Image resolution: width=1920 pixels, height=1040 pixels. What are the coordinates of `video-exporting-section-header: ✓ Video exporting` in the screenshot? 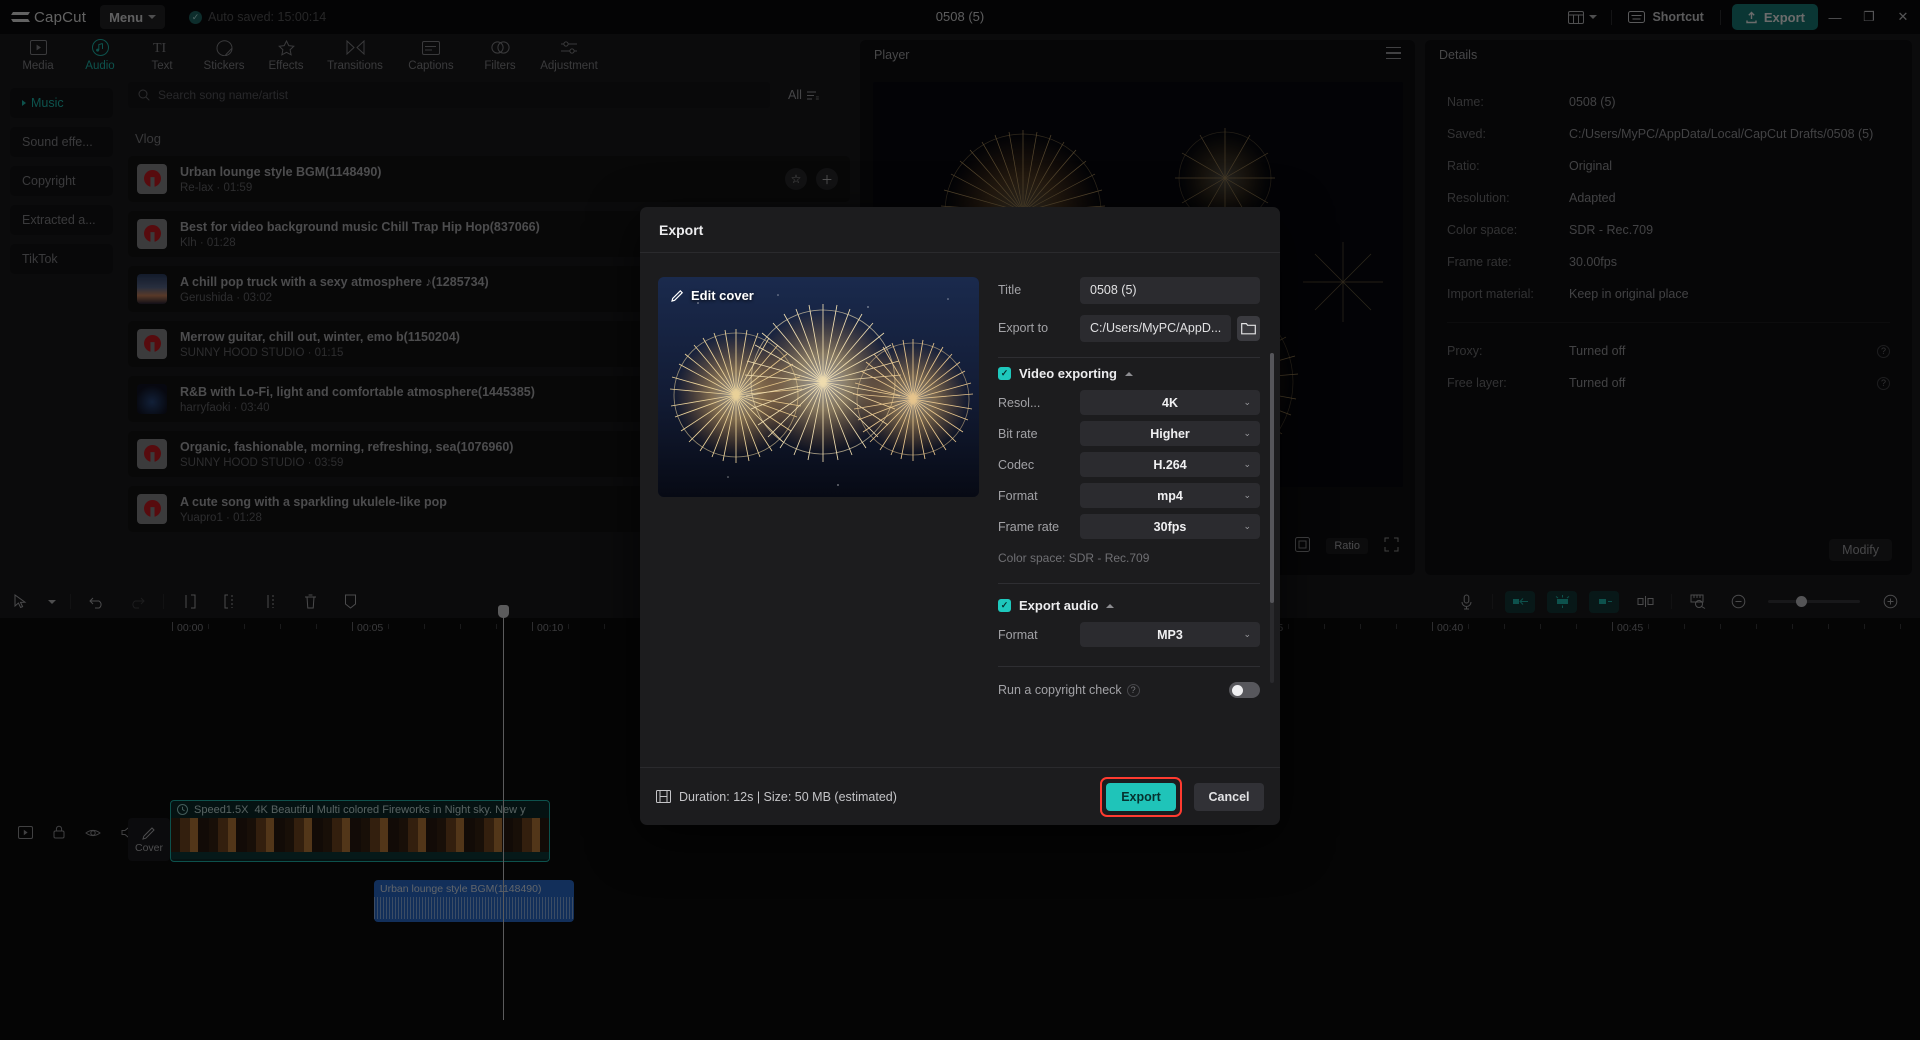 It's located at (1129, 373).